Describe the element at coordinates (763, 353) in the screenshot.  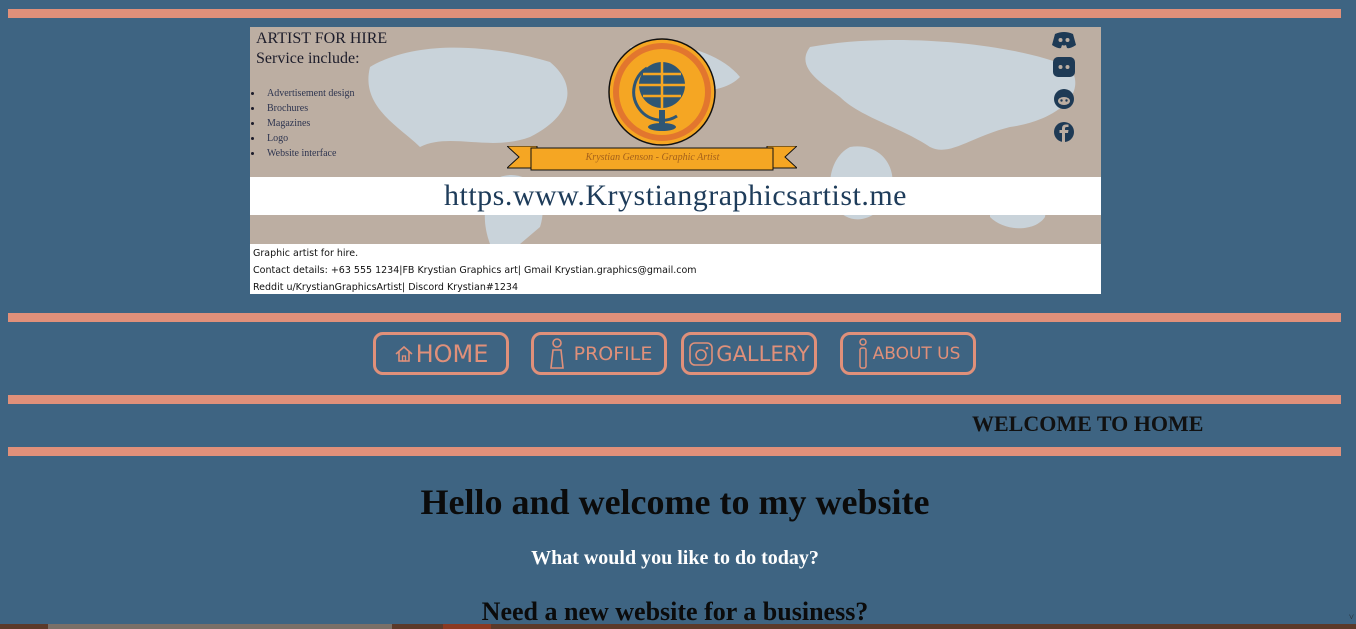
I see `nav-gallery-label: GALLERY` at that location.